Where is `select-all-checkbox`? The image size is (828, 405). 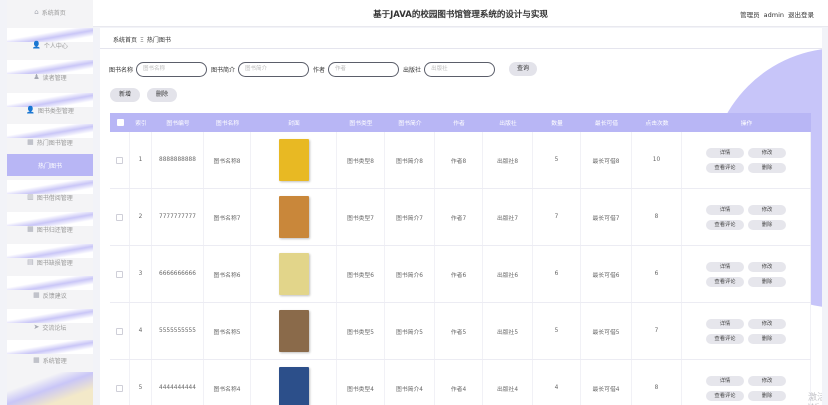 select-all-checkbox is located at coordinates (120, 122).